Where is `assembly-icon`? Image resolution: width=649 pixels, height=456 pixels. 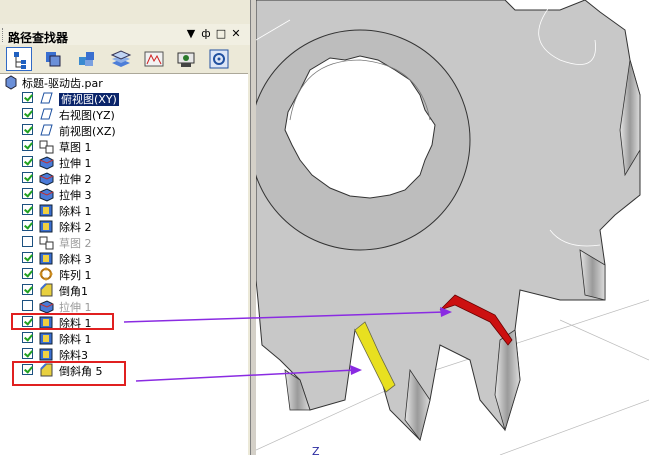
assembly-icon is located at coordinates (87, 59).